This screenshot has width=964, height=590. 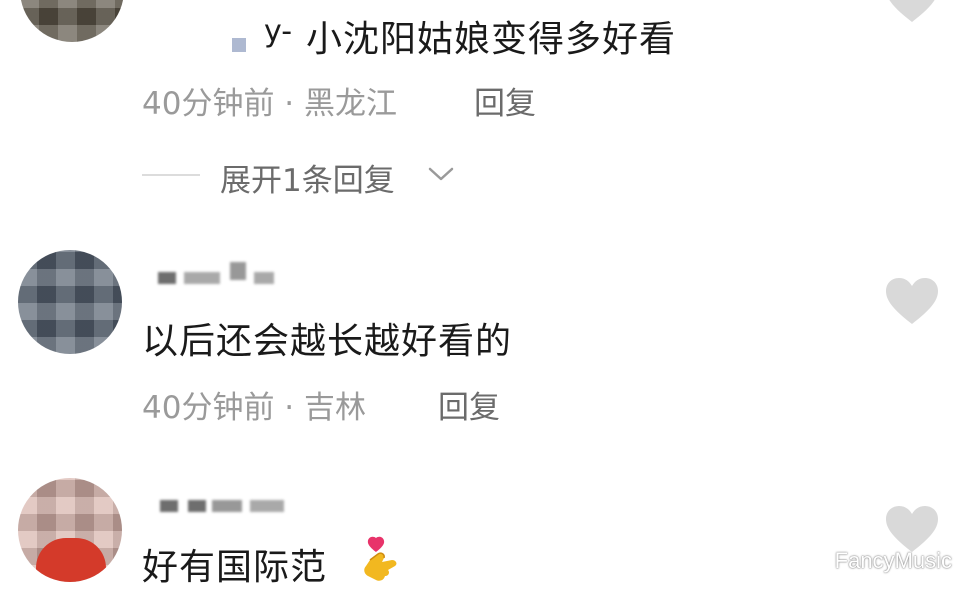 I want to click on comment-text: 以后还会越长越好看的, so click(x=327, y=341).